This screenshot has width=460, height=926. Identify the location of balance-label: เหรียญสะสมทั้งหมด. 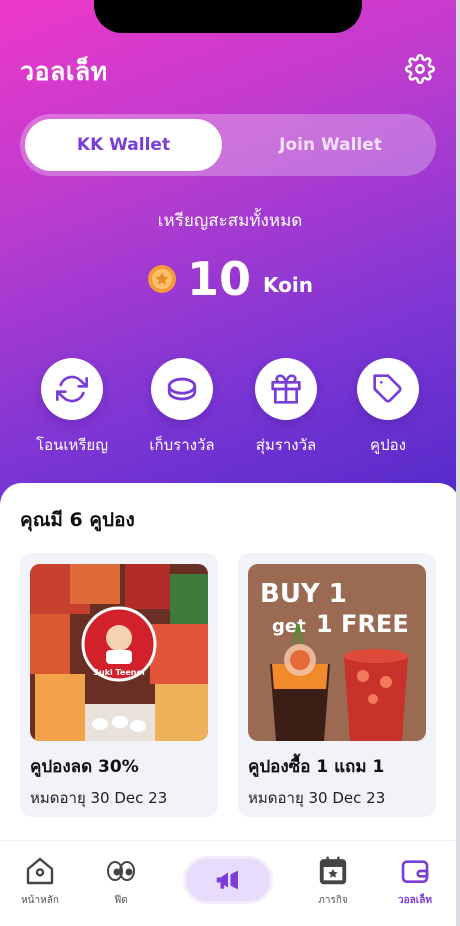
(230, 221).